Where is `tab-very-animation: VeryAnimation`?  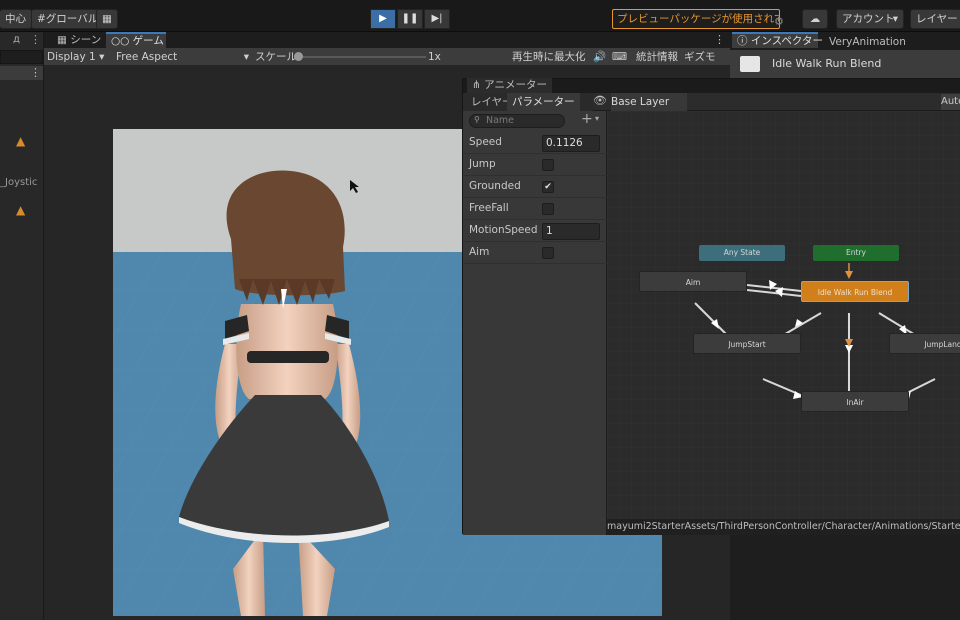
tab-very-animation: VeryAnimation is located at coordinates (867, 42).